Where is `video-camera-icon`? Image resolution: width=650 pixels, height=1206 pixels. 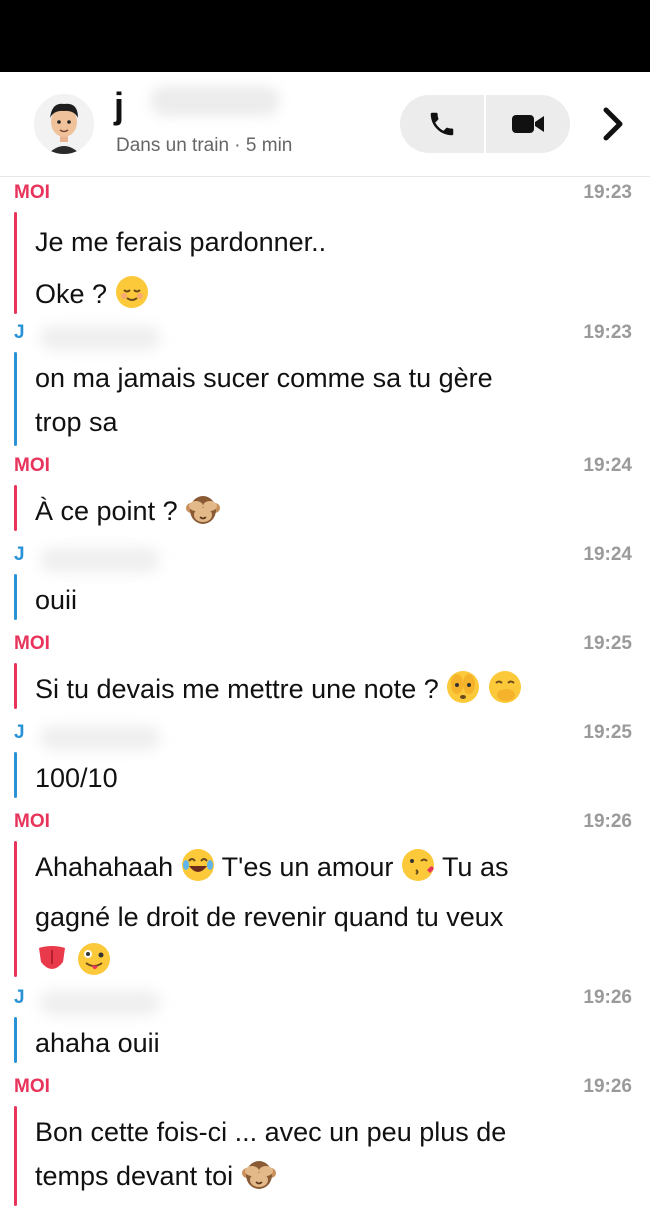
video-camera-icon is located at coordinates (528, 124).